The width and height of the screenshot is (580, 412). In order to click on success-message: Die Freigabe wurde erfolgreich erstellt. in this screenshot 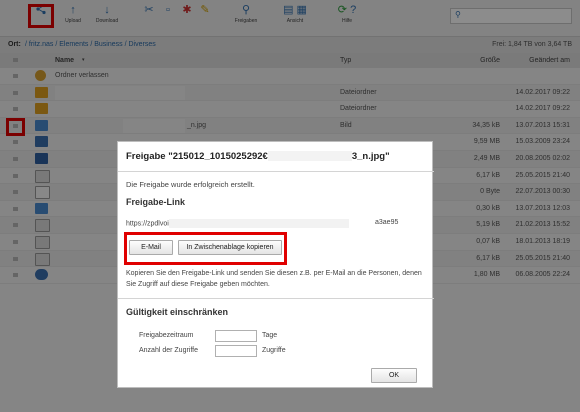, I will do `click(190, 184)`.